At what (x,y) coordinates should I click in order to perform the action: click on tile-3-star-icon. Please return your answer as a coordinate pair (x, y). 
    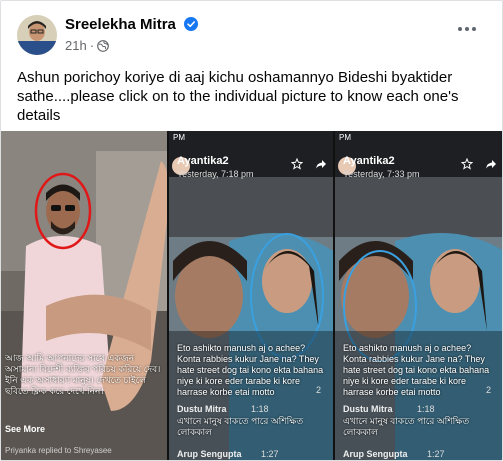
    Looking at the image, I should click on (467, 164).